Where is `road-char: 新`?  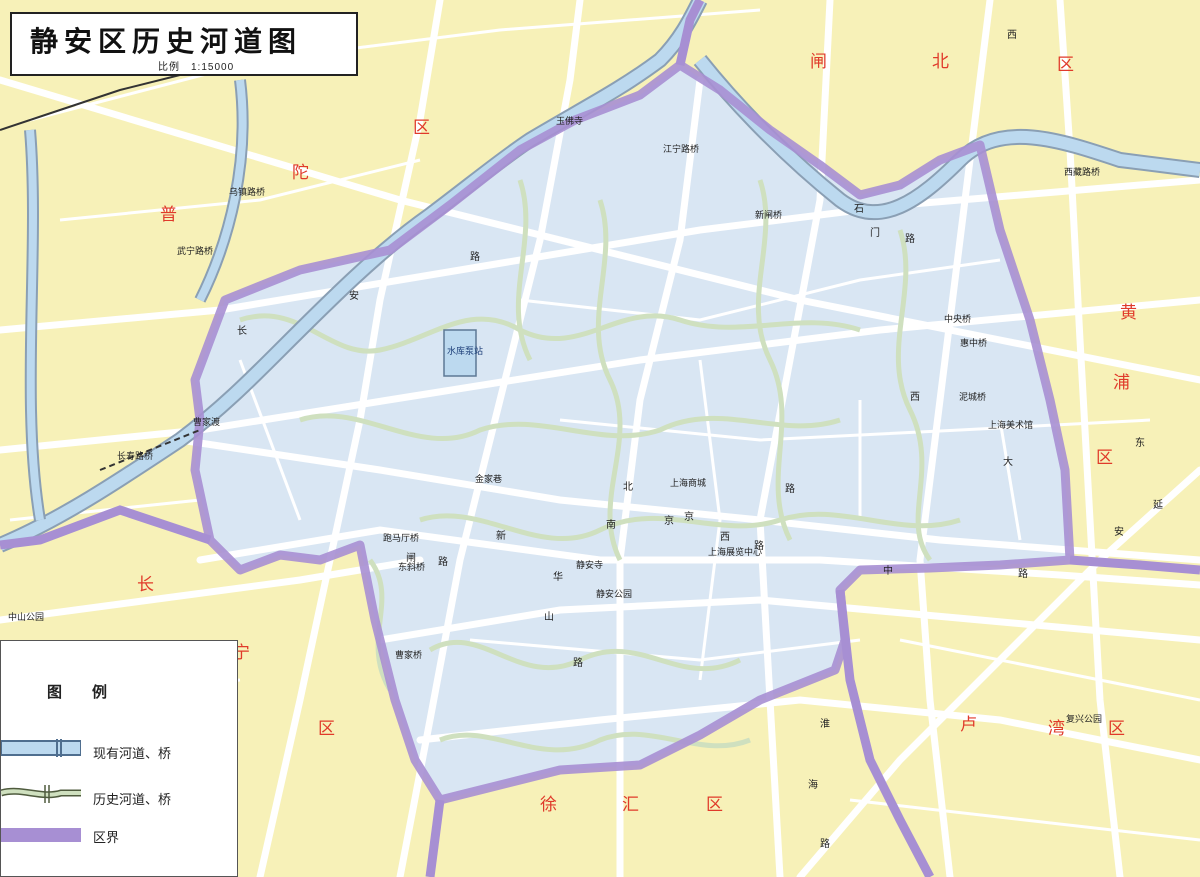
road-char: 新 is located at coordinates (501, 536).